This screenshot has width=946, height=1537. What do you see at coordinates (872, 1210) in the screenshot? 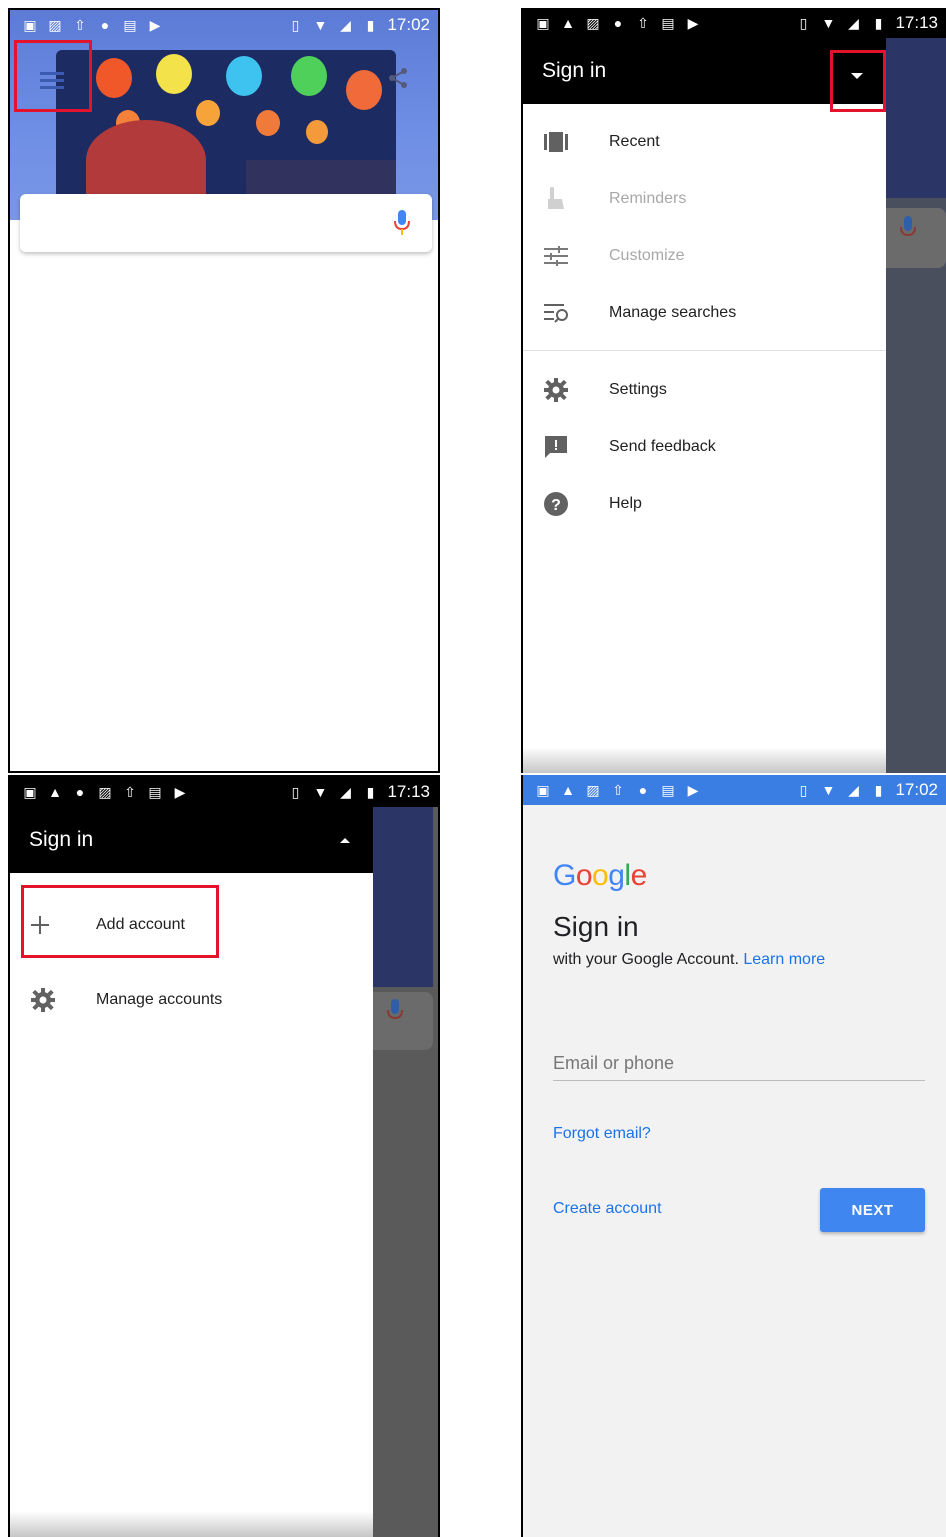
I see `next-button: NEXT` at bounding box center [872, 1210].